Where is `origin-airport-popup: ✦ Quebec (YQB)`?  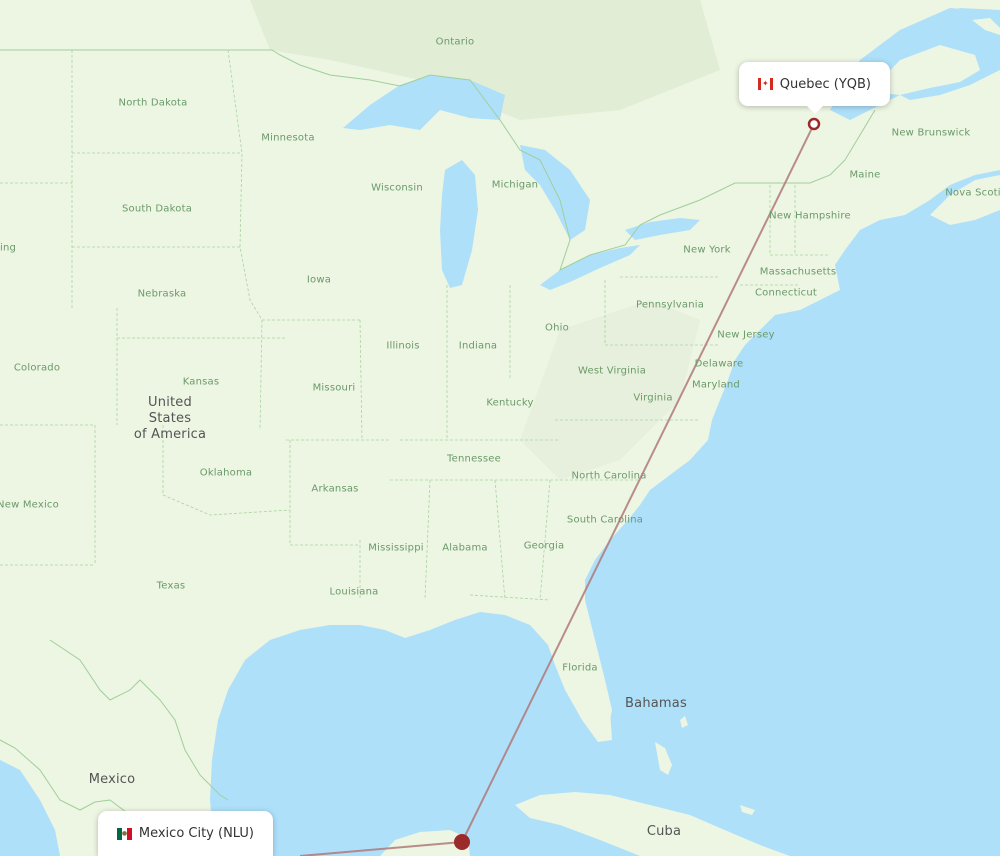
origin-airport-popup: ✦ Quebec (YQB) is located at coordinates (814, 88).